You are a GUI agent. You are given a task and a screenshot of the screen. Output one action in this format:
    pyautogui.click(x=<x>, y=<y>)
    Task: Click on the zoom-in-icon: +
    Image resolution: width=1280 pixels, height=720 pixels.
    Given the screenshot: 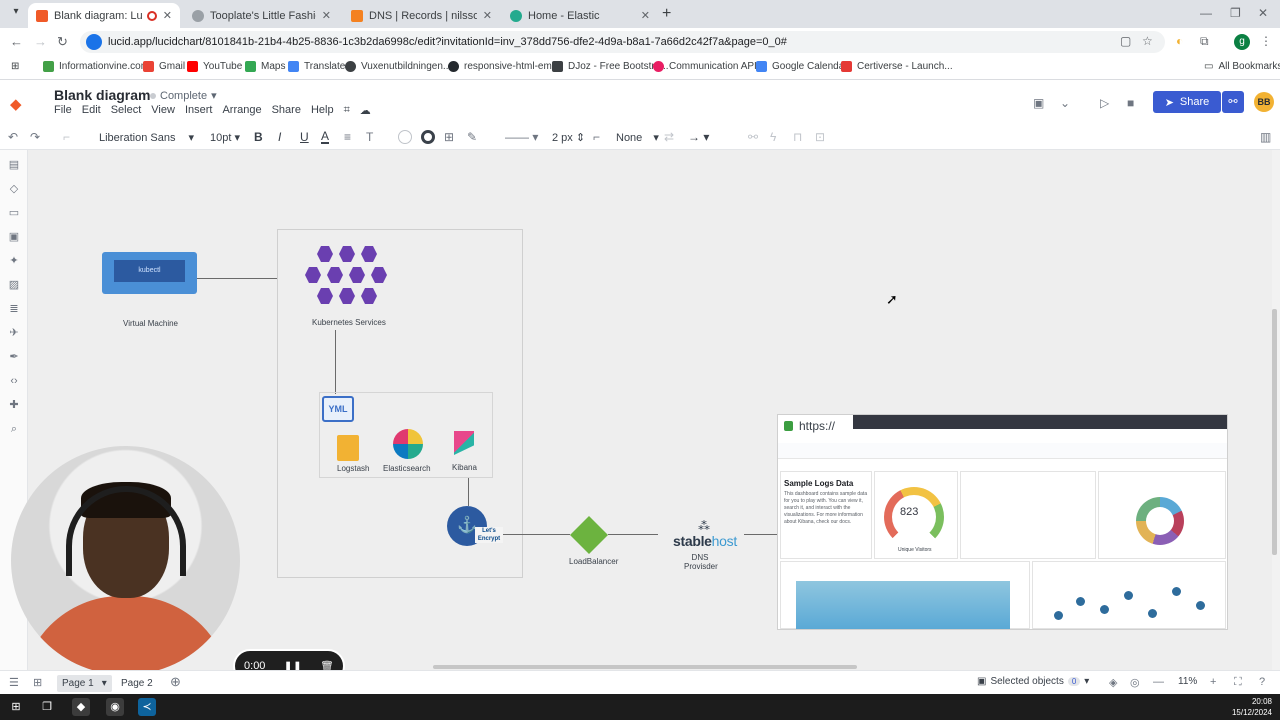 What is the action you would take?
    pyautogui.click(x=1213, y=682)
    